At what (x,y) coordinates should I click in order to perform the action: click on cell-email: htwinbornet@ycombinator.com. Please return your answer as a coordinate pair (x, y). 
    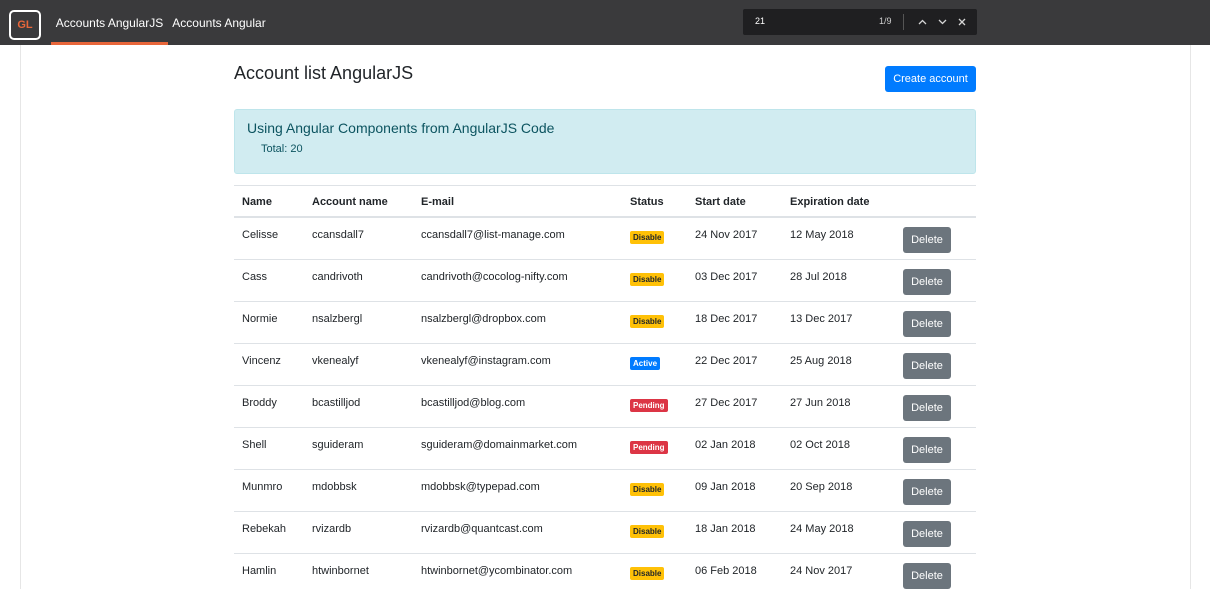
    Looking at the image, I should click on (497, 571).